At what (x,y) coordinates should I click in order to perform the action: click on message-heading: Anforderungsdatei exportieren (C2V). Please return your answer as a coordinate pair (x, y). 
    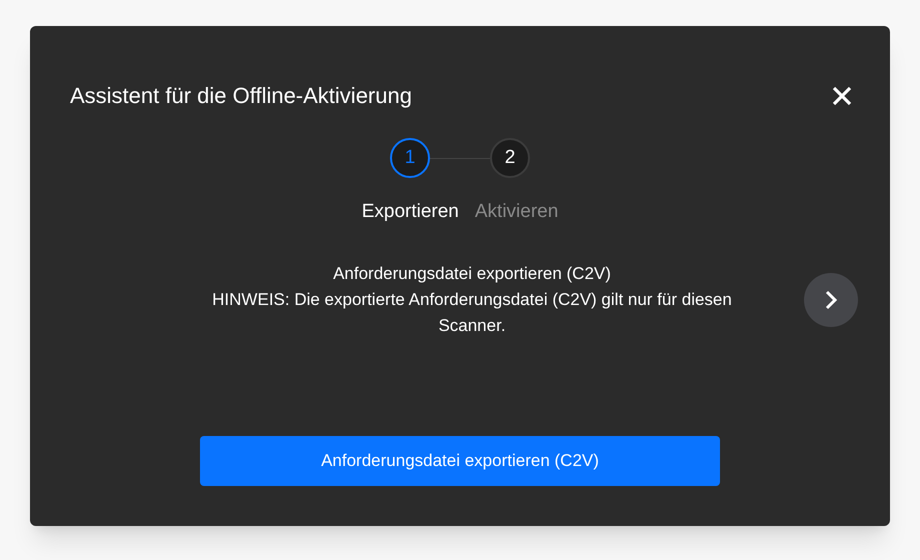
    Looking at the image, I should click on (472, 273).